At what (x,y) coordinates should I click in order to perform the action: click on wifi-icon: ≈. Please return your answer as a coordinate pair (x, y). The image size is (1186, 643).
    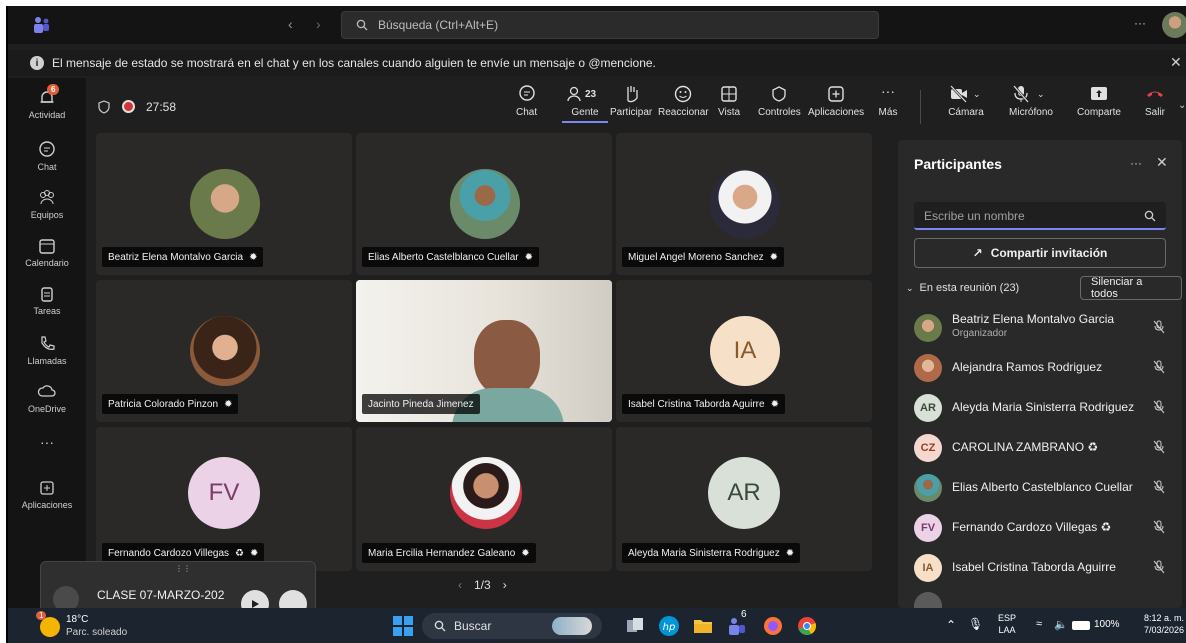
    Looking at the image, I should click on (1039, 624).